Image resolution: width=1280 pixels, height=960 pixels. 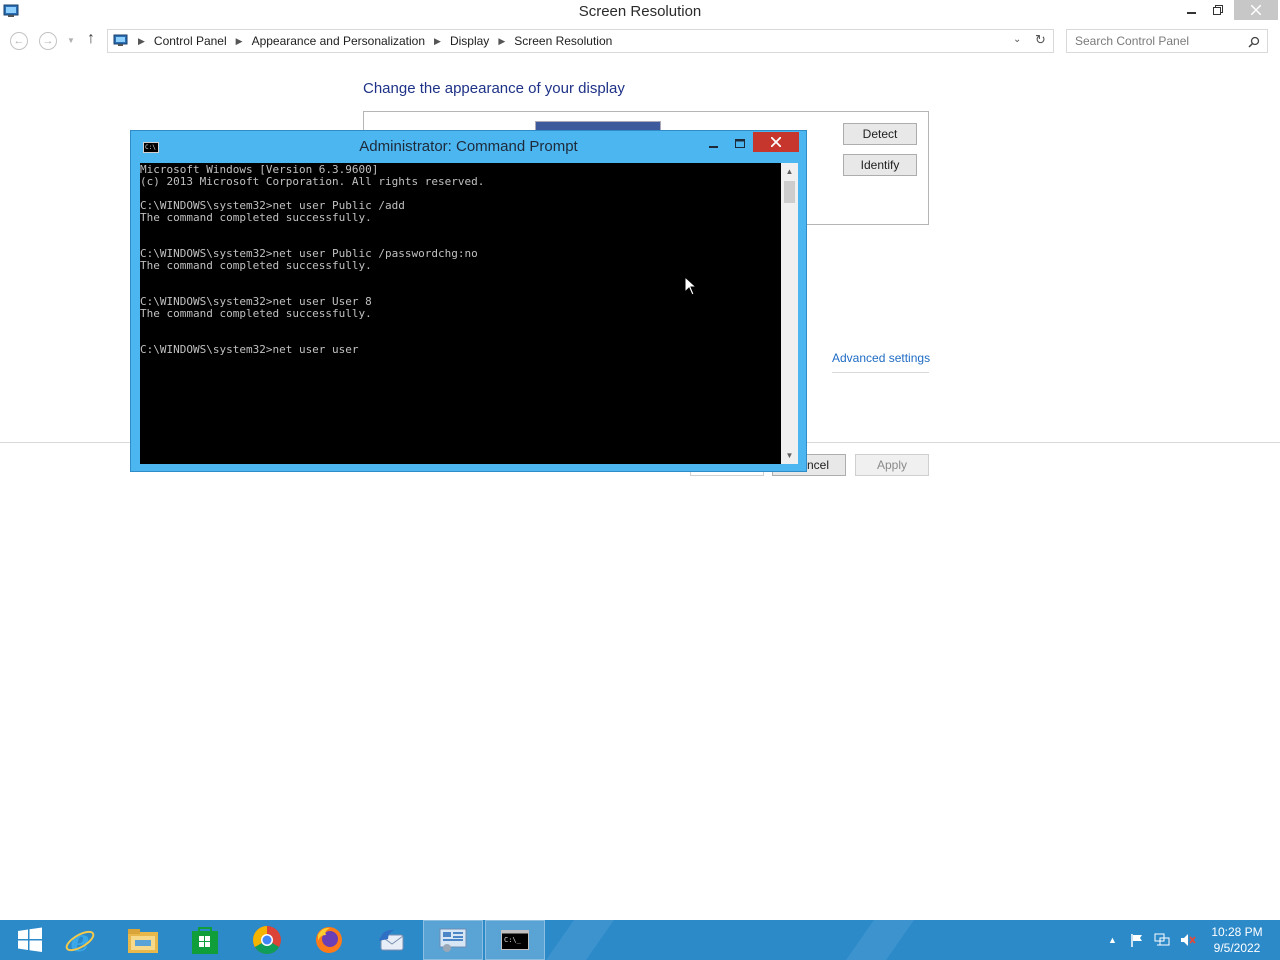 I want to click on page-title: Change the appearance of your display, so click(x=494, y=88).